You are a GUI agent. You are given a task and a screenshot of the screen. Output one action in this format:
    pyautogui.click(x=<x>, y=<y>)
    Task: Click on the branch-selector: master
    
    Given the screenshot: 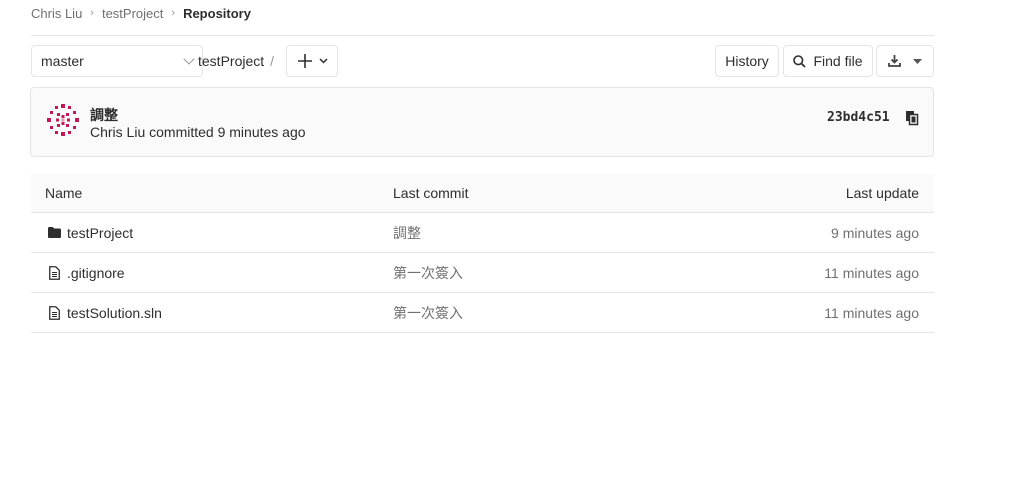 What is the action you would take?
    pyautogui.click(x=117, y=61)
    